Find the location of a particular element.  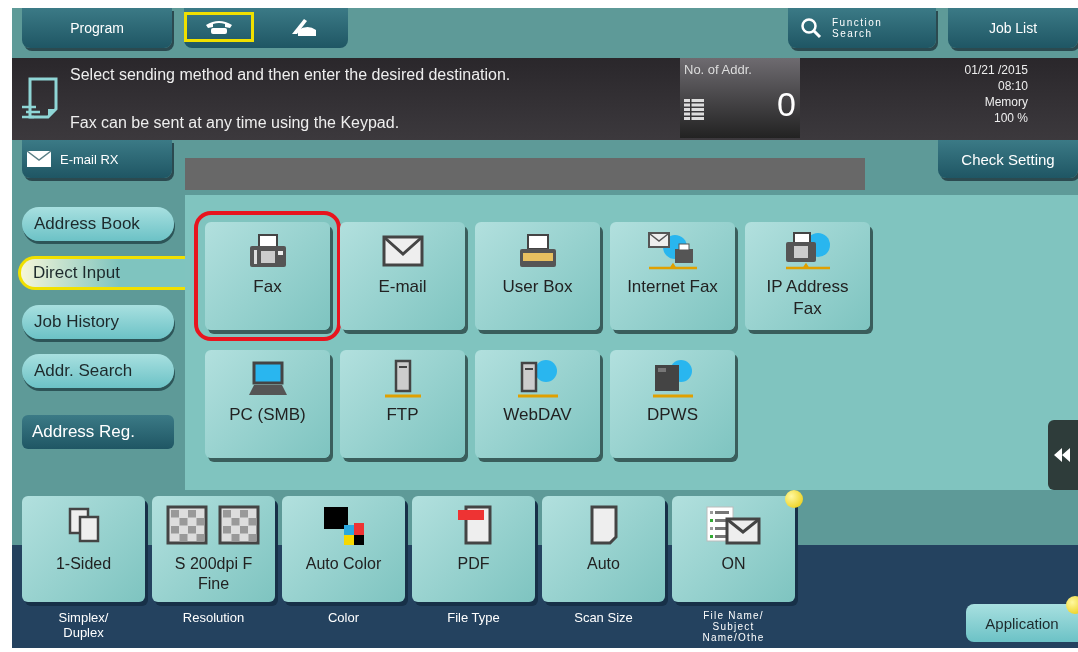

program-button: Program is located at coordinates (97, 28).